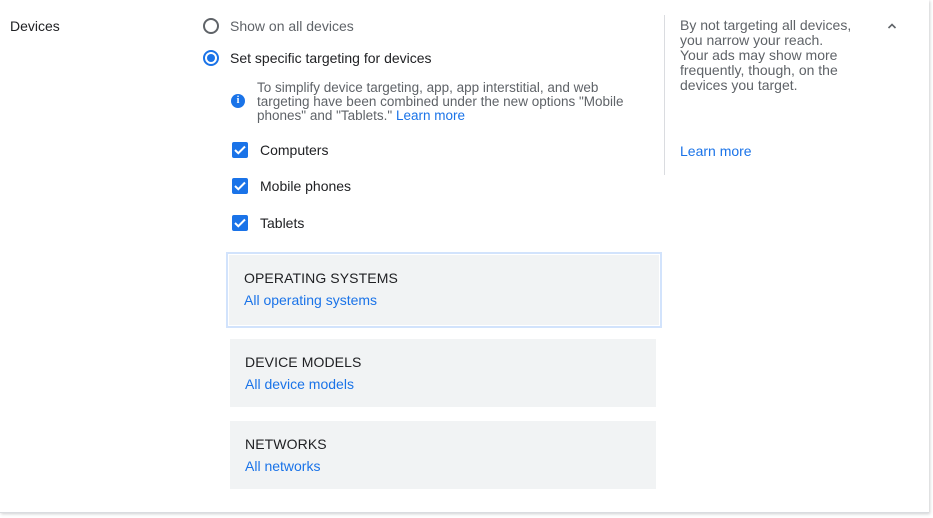  I want to click on radio-show-all-devices: Show on all devices, so click(278, 26).